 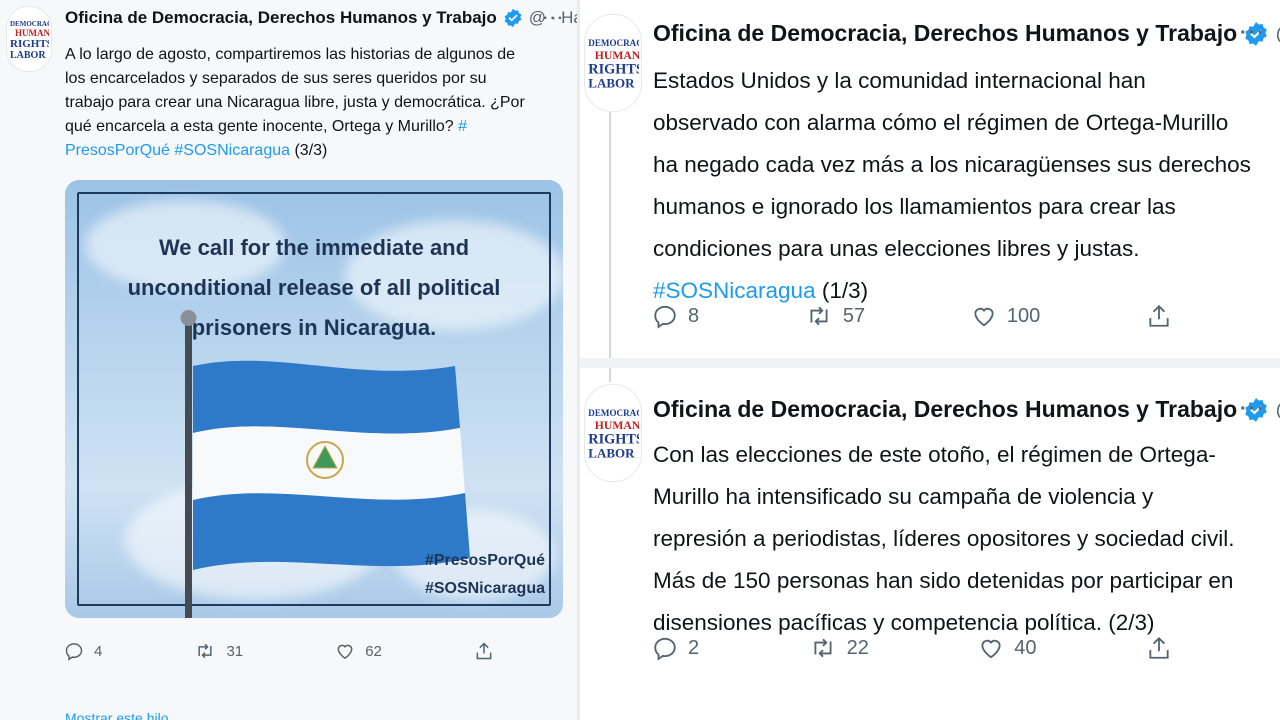 What do you see at coordinates (835, 316) in the screenshot?
I see `retweet-button: 57` at bounding box center [835, 316].